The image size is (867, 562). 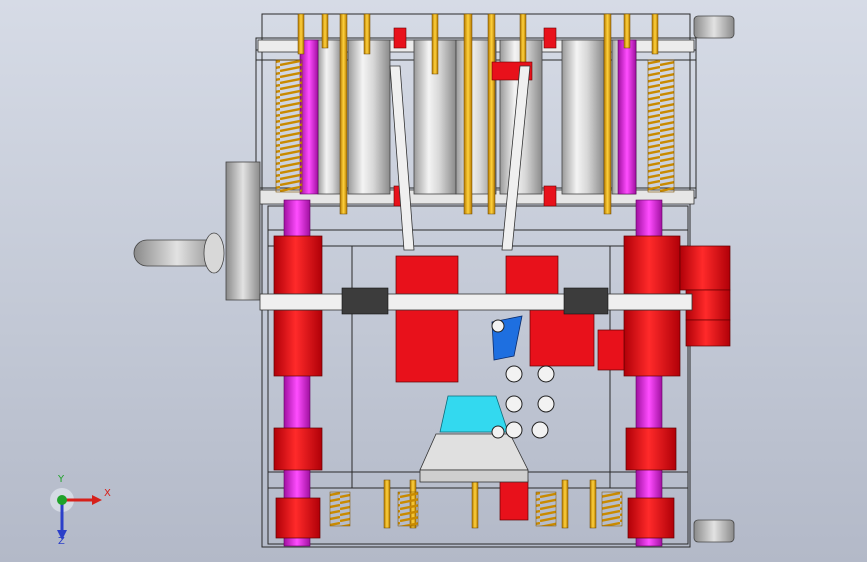 I want to click on z-axis-label: Z, so click(x=61, y=541).